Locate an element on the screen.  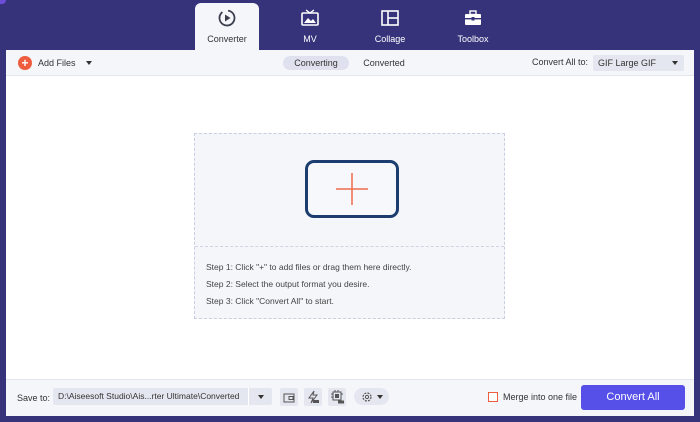
tab-label: Converter is located at coordinates (227, 39).